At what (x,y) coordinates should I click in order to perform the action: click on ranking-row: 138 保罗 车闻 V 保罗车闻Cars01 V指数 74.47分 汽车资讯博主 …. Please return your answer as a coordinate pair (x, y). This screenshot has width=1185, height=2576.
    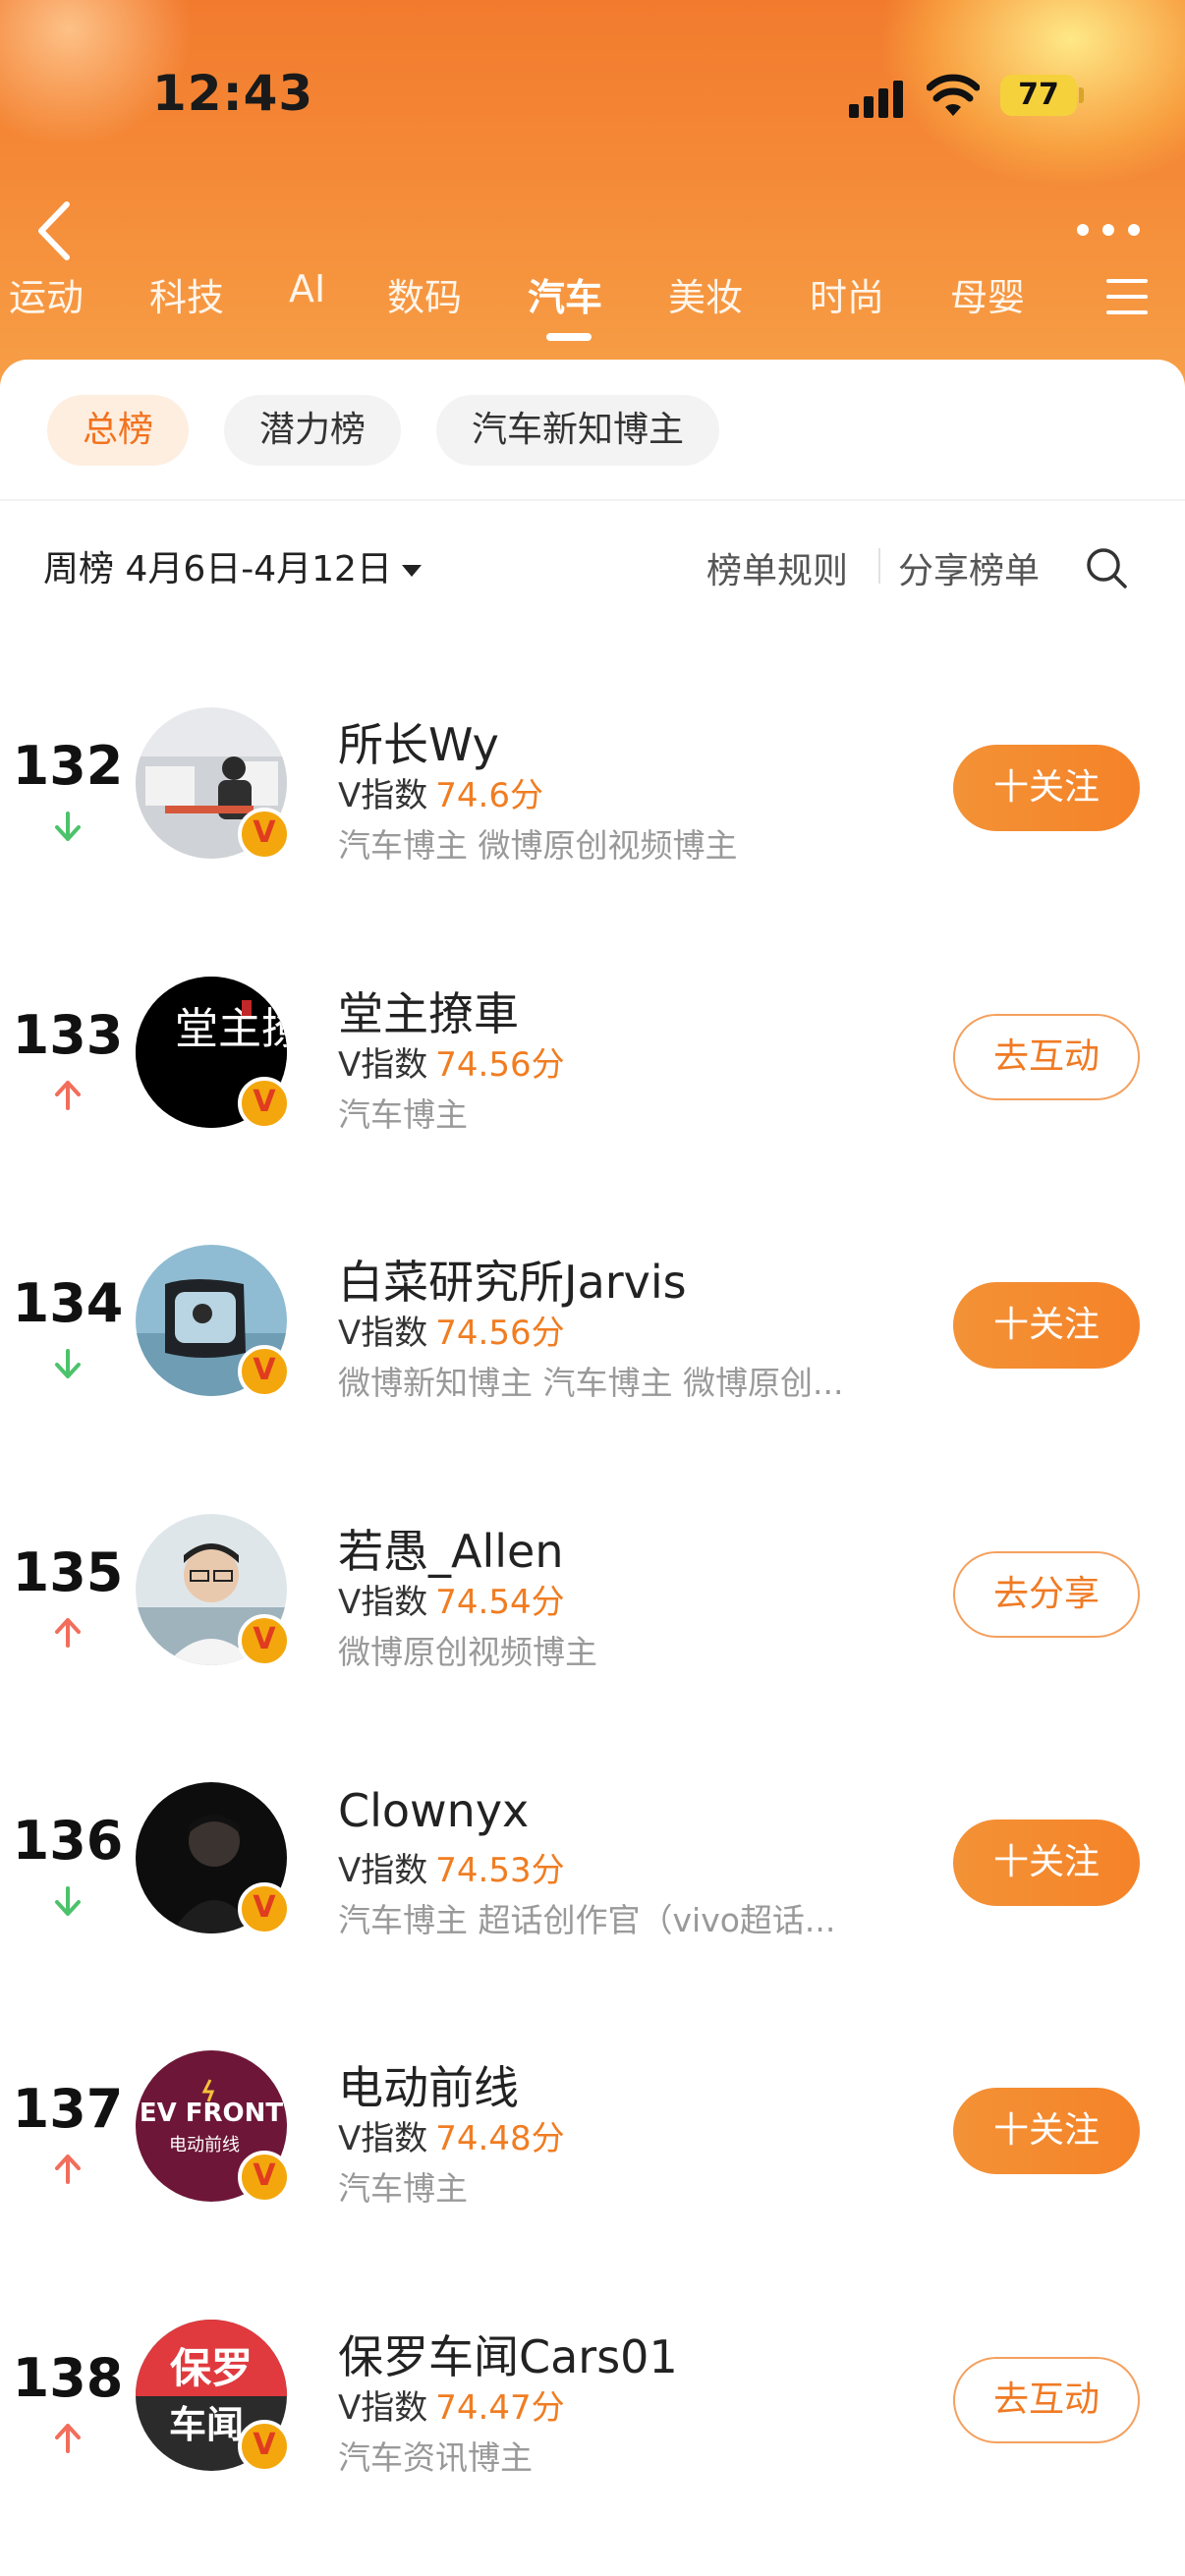
    Looking at the image, I should click on (592, 2428).